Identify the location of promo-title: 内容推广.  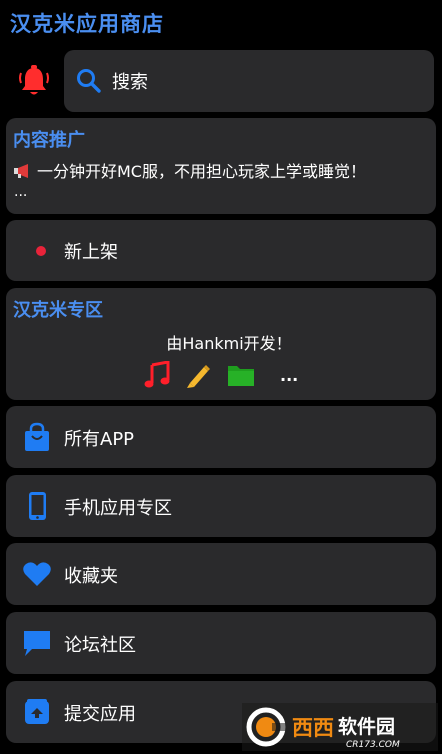
(49, 140).